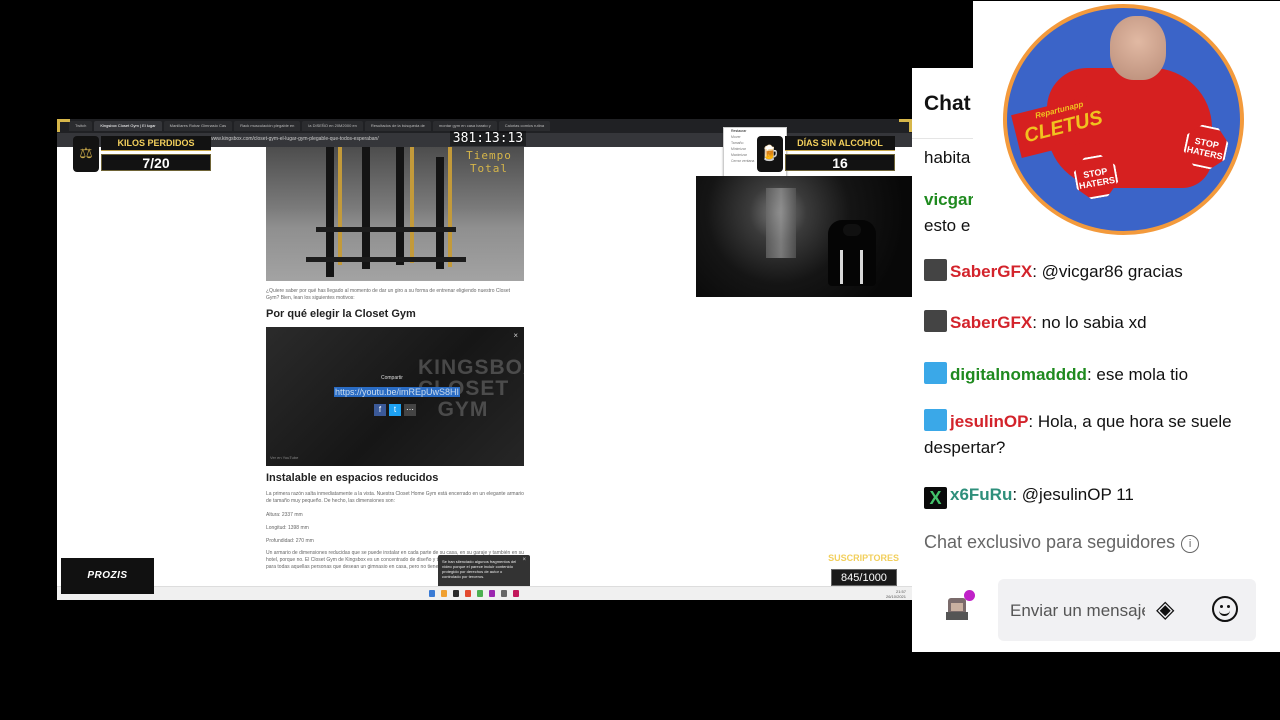  I want to click on timer-label: Tiempo Total, so click(489, 162).